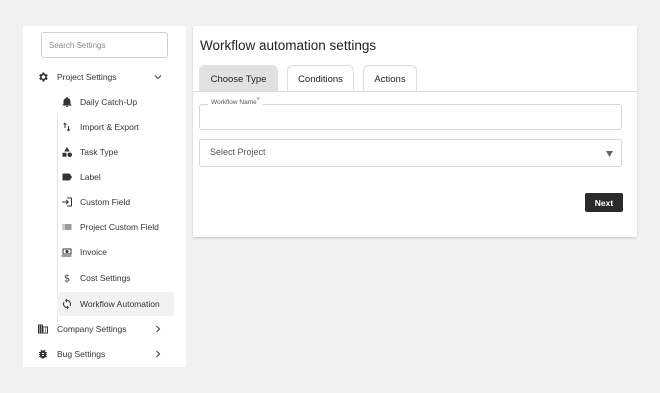 This screenshot has width=660, height=393. I want to click on sidebar-item-project-custom-field: Project Custom Field, so click(115, 227).